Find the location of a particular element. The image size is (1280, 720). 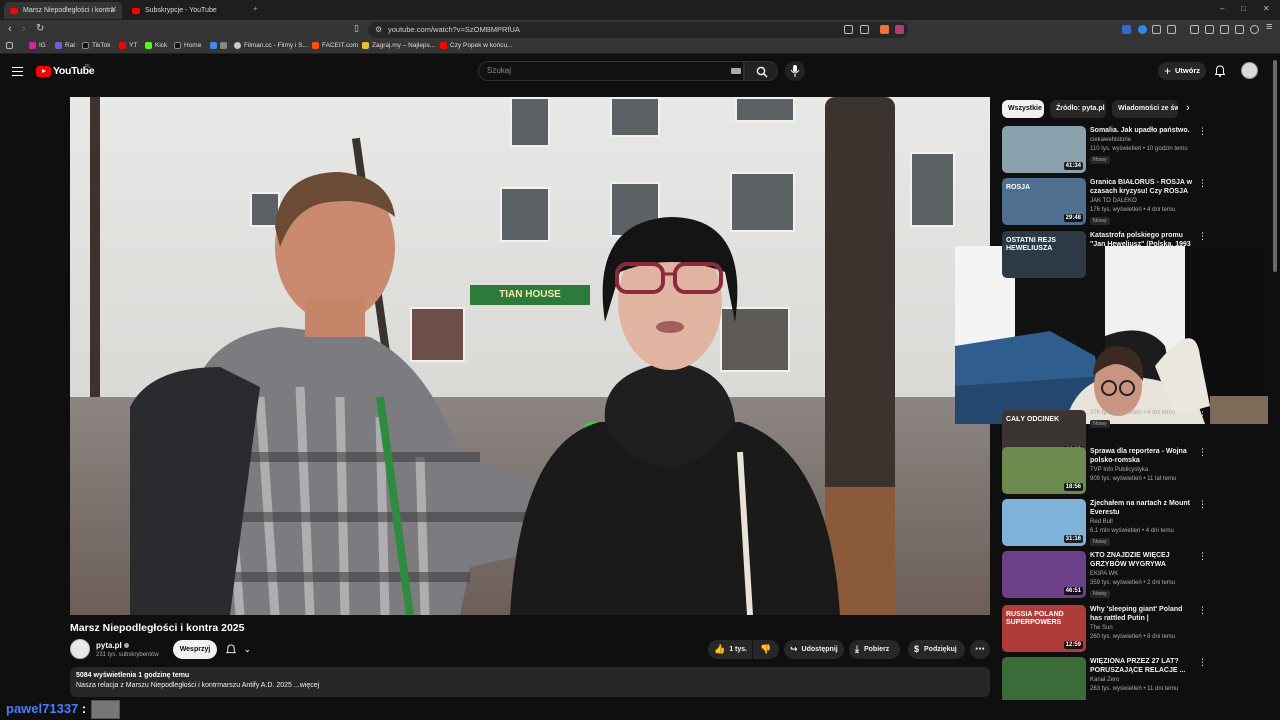

bookmark-rat: Rat is located at coordinates (65, 45).